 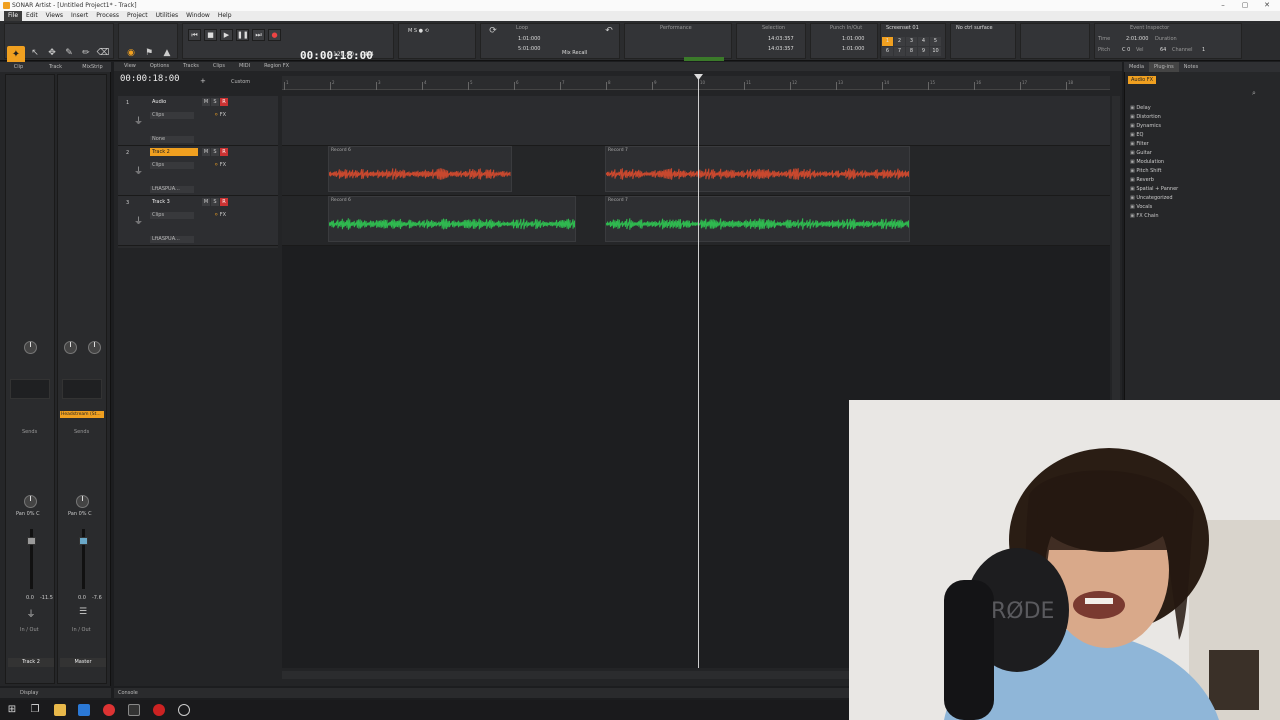 What do you see at coordinates (1136, 67) in the screenshot?
I see `tab-media: Media` at bounding box center [1136, 67].